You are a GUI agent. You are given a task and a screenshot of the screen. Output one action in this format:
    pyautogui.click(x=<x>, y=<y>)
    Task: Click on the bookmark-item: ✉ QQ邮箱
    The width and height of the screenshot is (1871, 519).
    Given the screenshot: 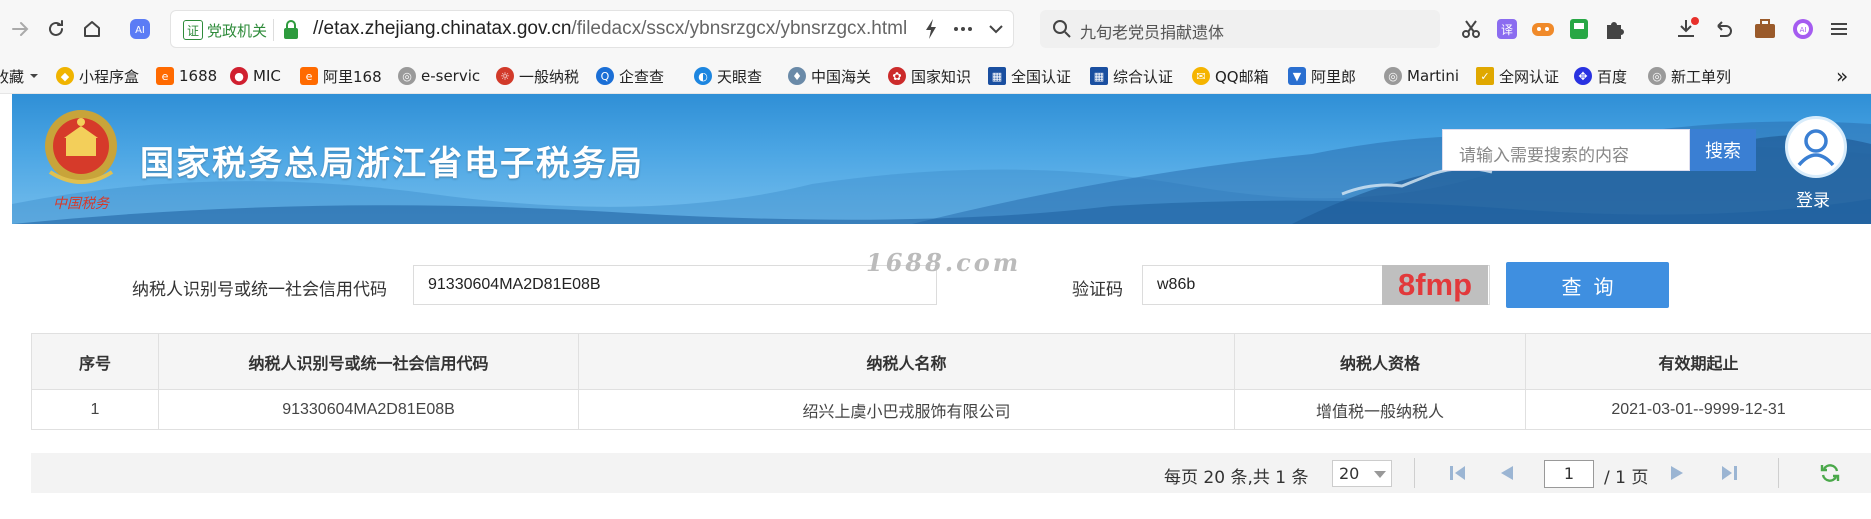 What is the action you would take?
    pyautogui.click(x=1230, y=76)
    